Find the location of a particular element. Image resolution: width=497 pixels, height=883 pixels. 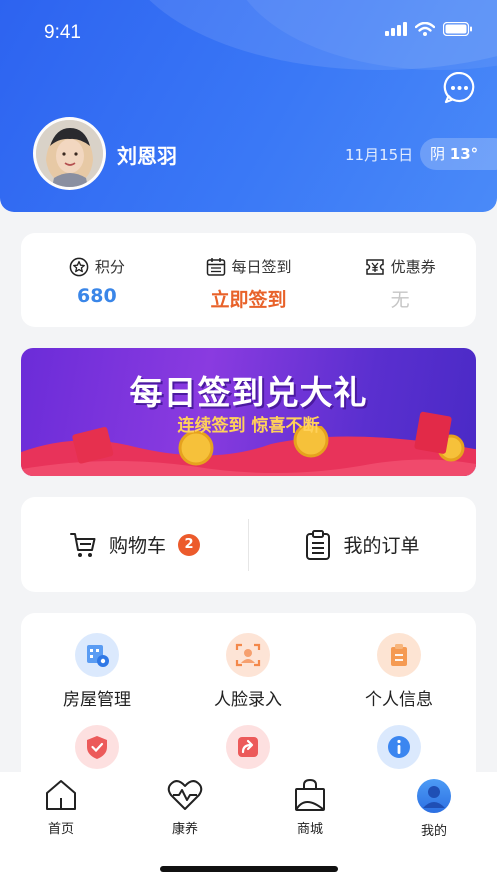

tab-health: 康养 is located at coordinates (185, 807).